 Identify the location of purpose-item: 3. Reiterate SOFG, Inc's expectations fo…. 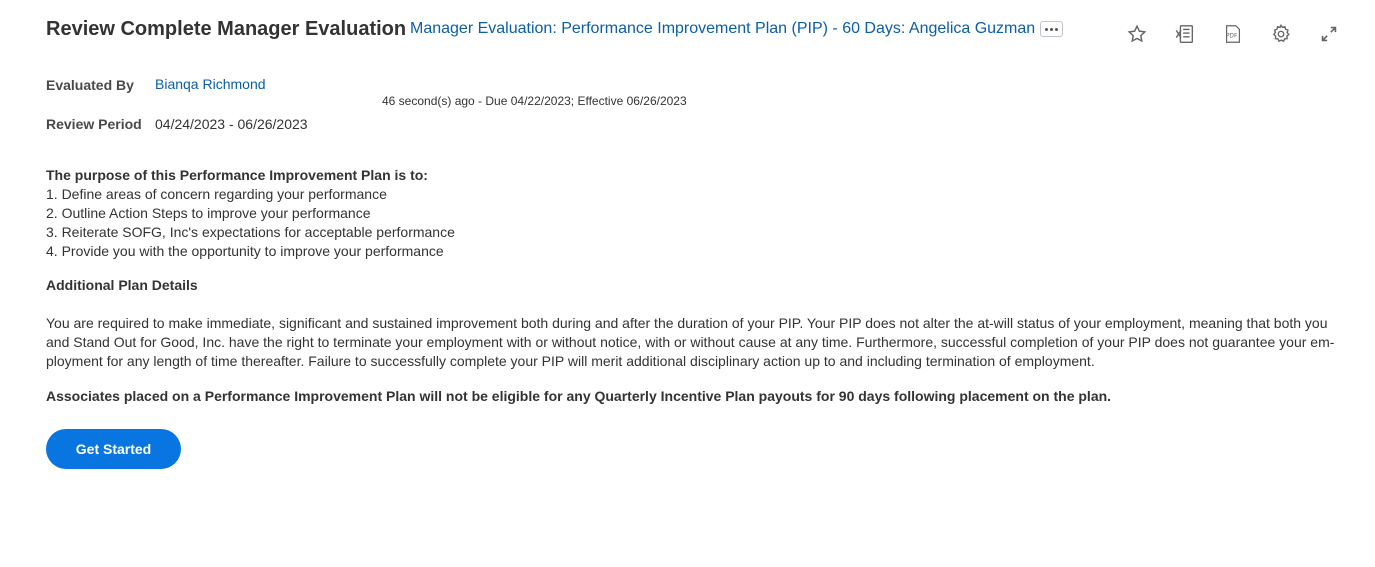
(250, 232).